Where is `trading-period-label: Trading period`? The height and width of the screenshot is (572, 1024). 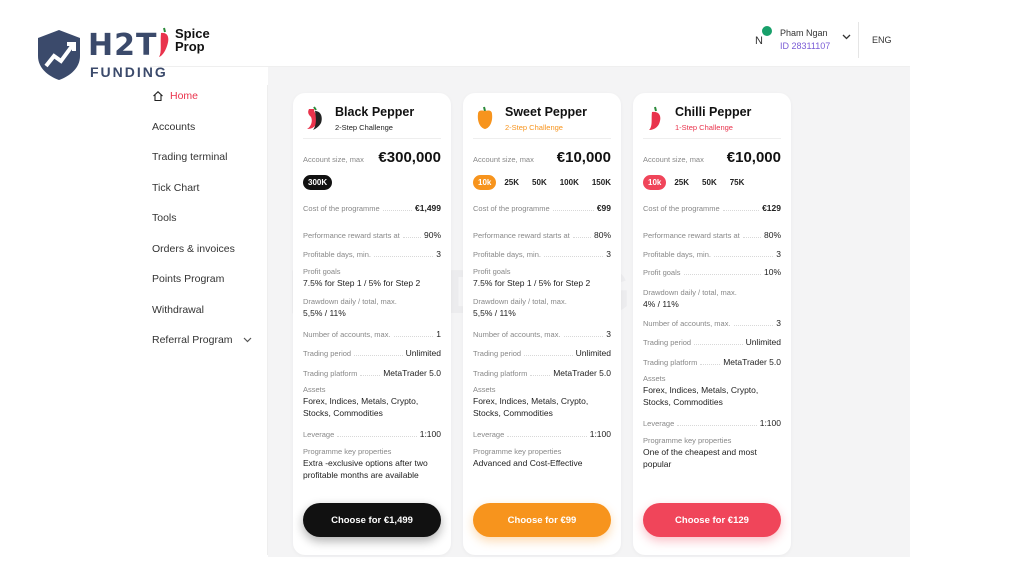 trading-period-label: Trading period is located at coordinates (497, 353).